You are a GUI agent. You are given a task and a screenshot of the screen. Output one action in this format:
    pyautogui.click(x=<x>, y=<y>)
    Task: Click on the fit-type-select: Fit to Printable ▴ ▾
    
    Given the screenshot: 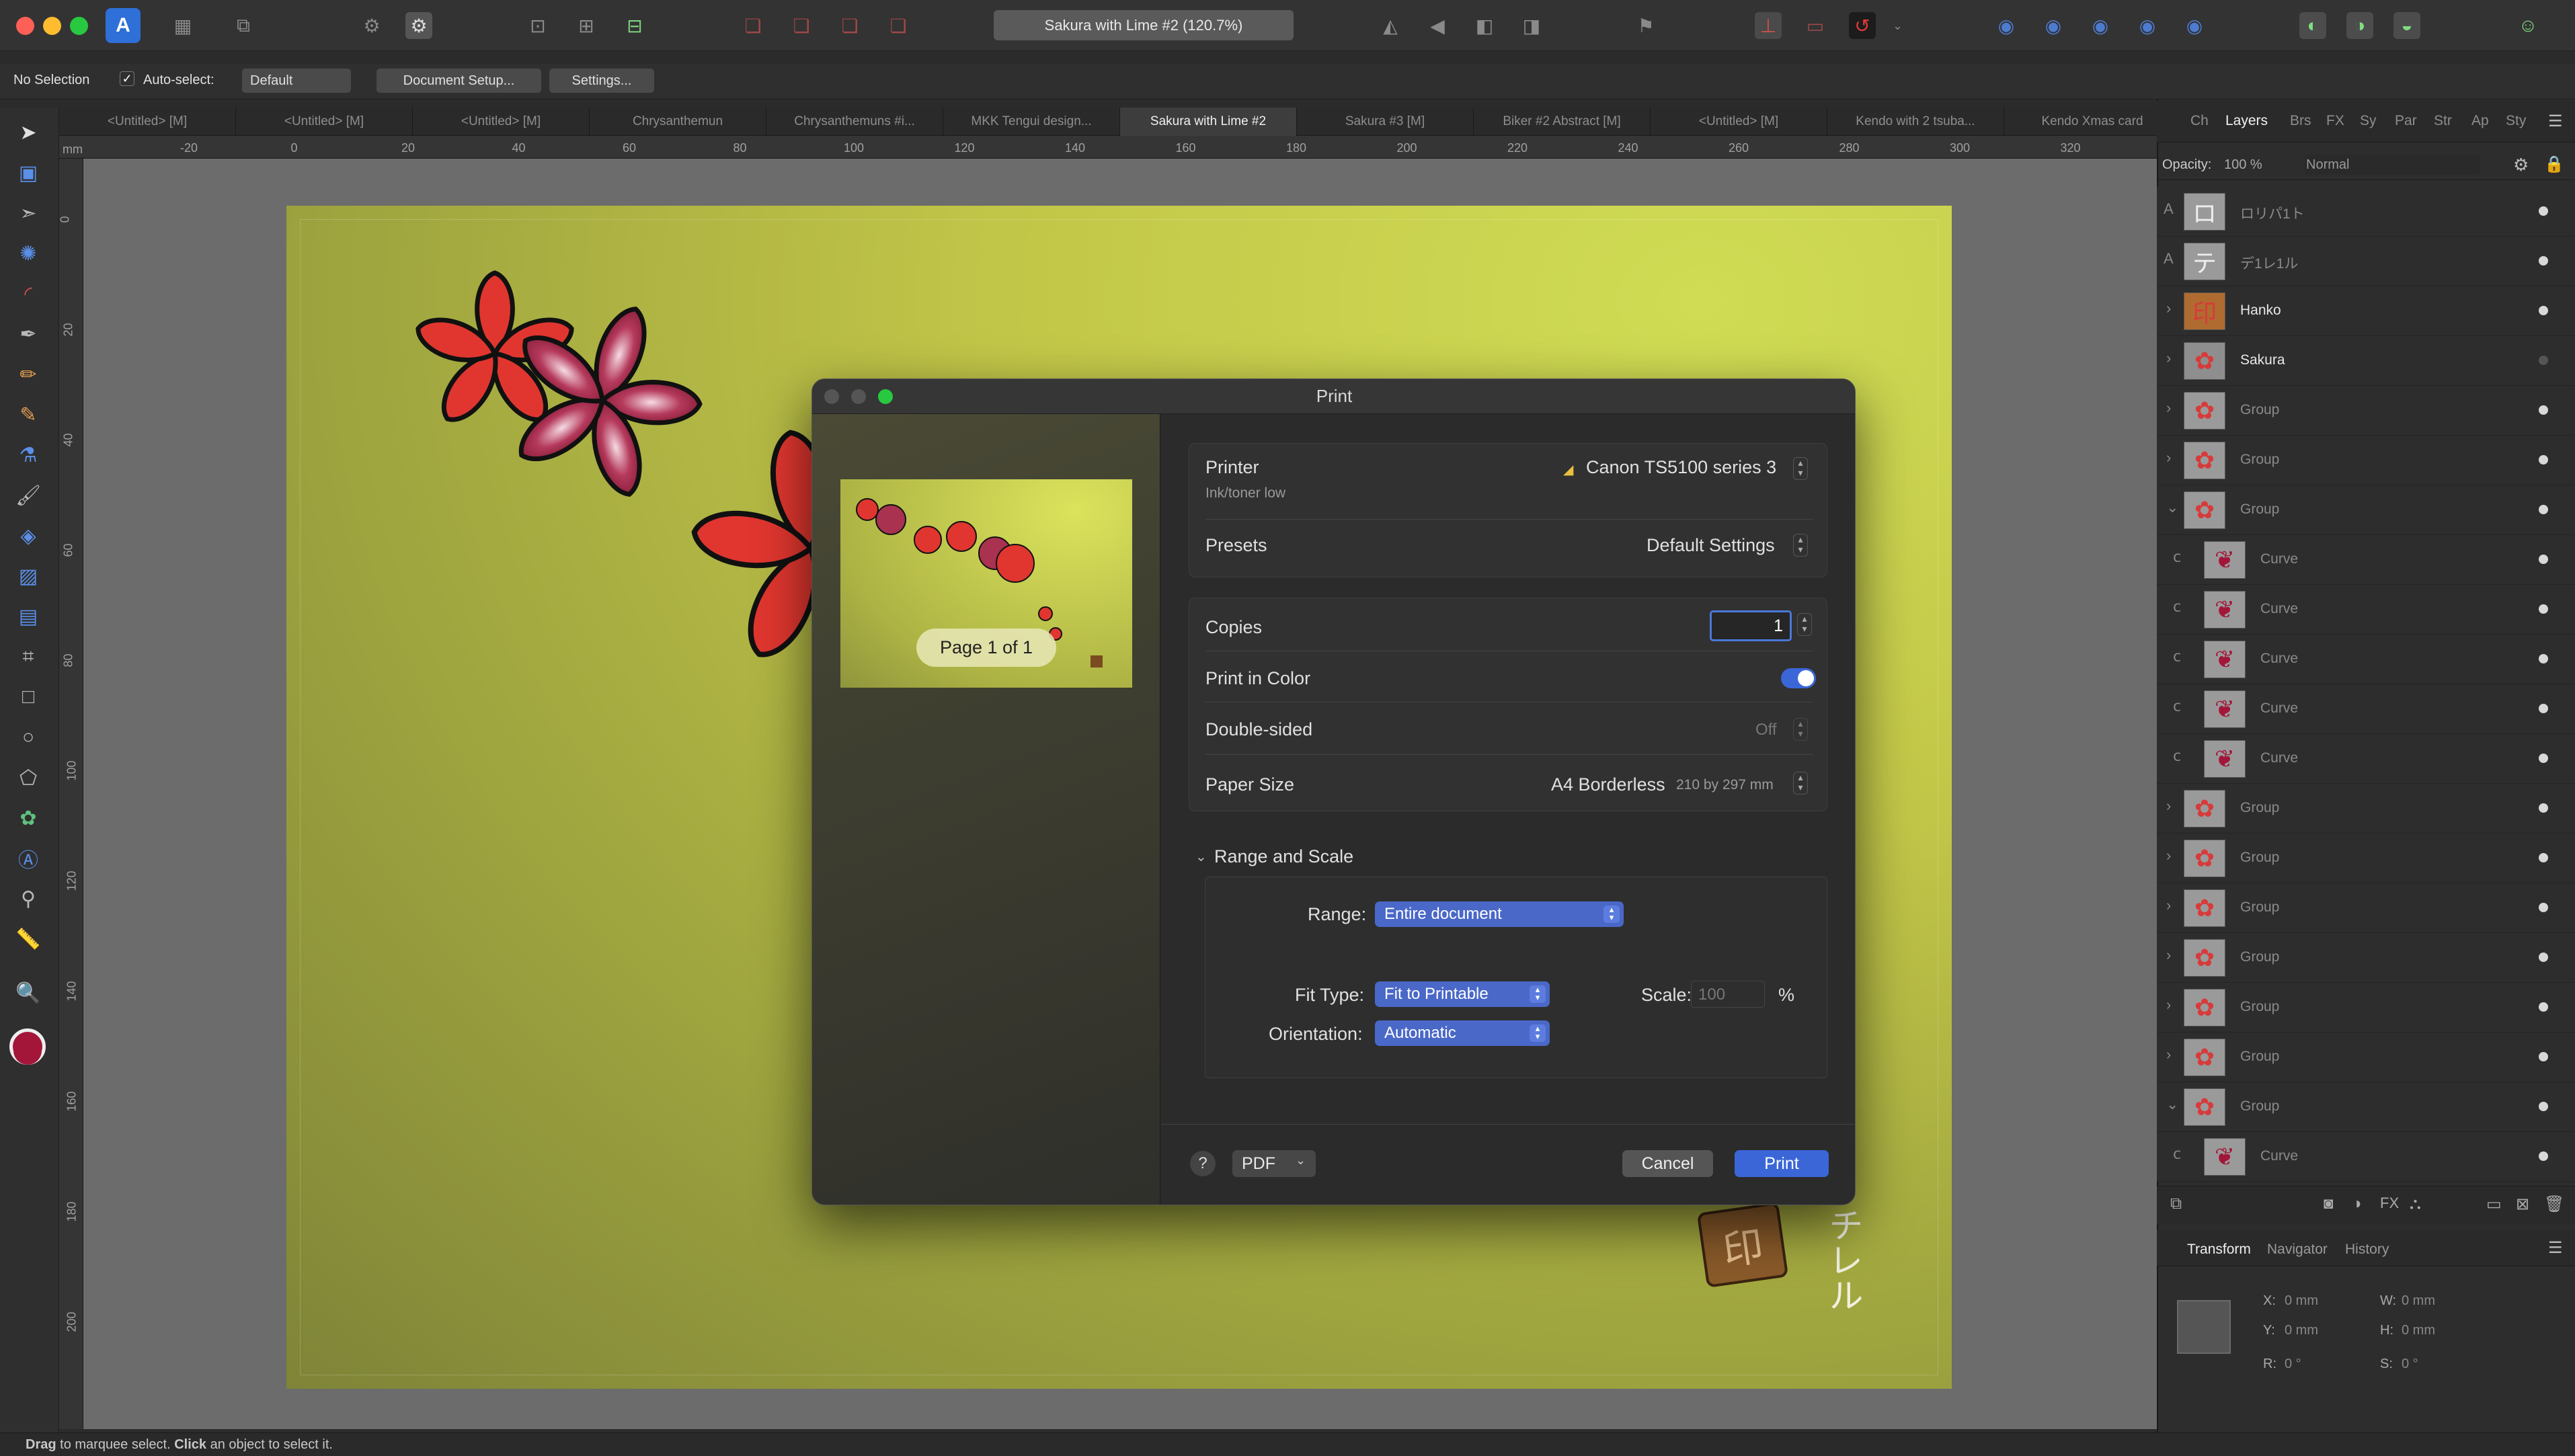 What is the action you would take?
    pyautogui.click(x=1462, y=994)
    